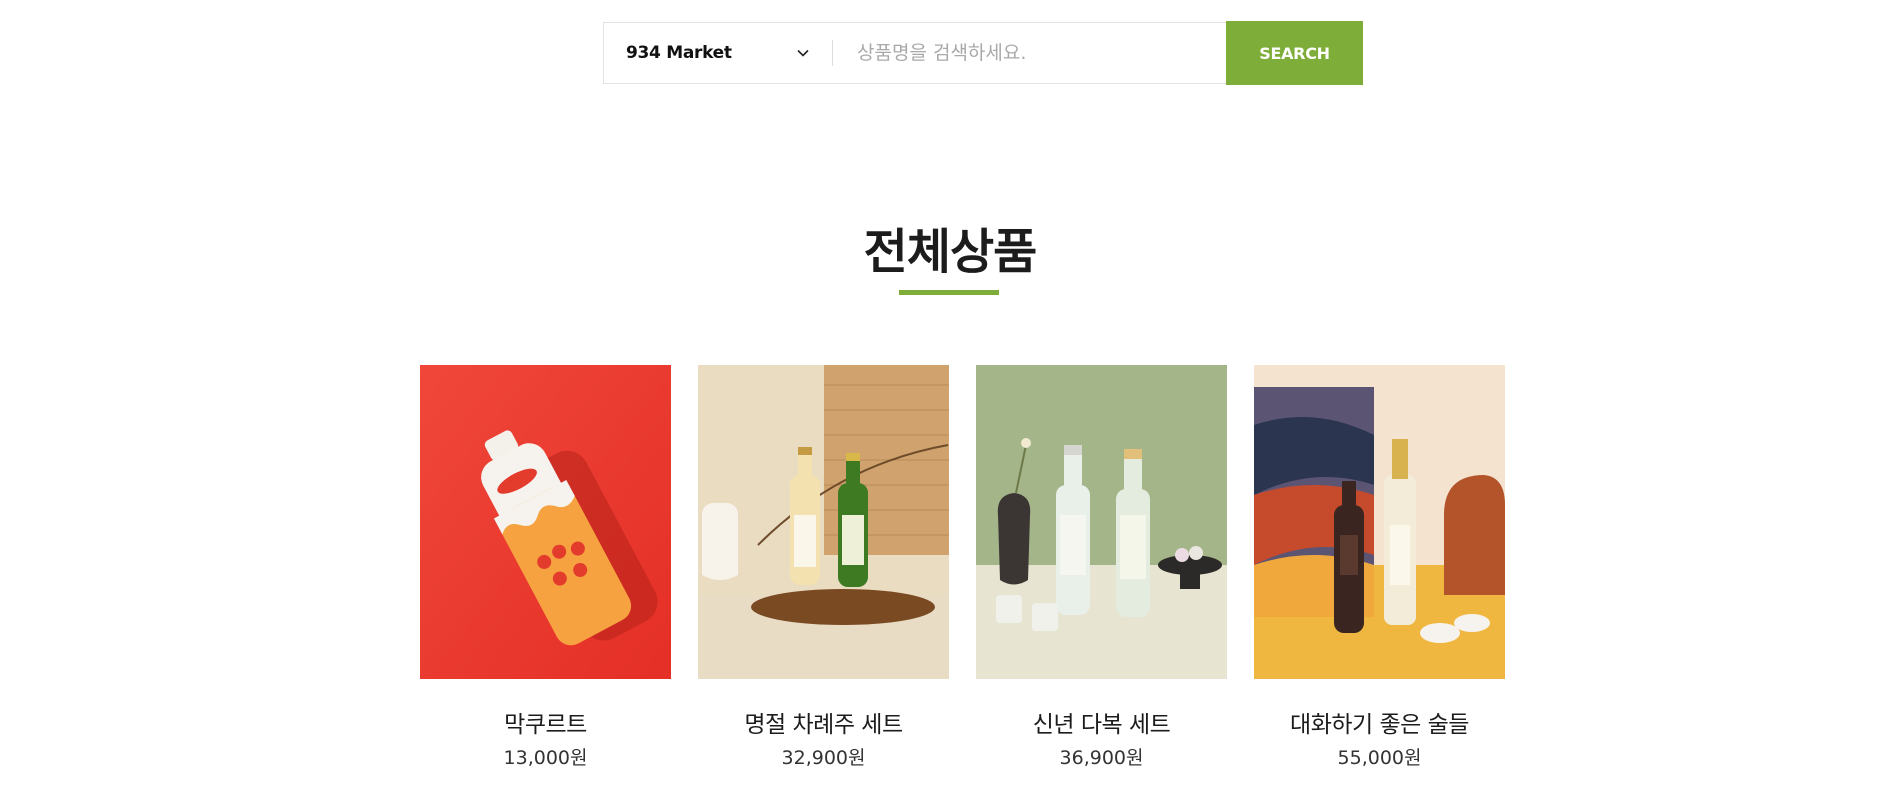 The width and height of the screenshot is (1900, 792). I want to click on product-price: 55,000원, so click(1379, 758).